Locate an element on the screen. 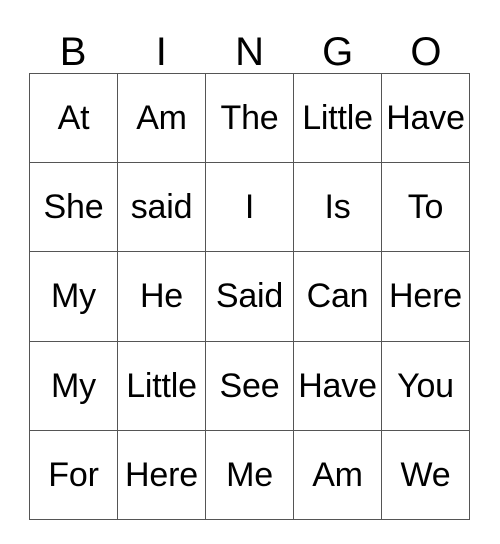 The width and height of the screenshot is (500, 544). bingo-cell-g5: Am is located at coordinates (337, 474).